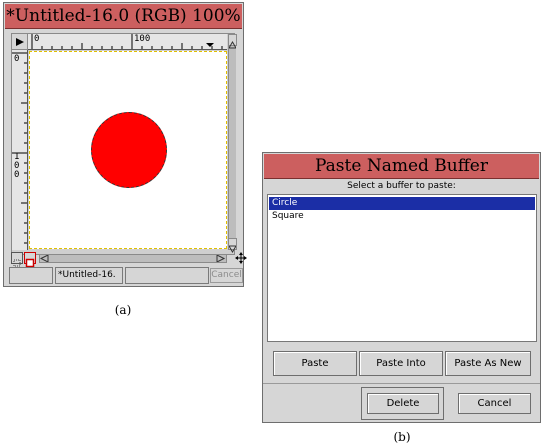 The width and height of the screenshot is (541, 446). What do you see at coordinates (89, 275) in the screenshot?
I see `status-filename: *Untitled-16.` at bounding box center [89, 275].